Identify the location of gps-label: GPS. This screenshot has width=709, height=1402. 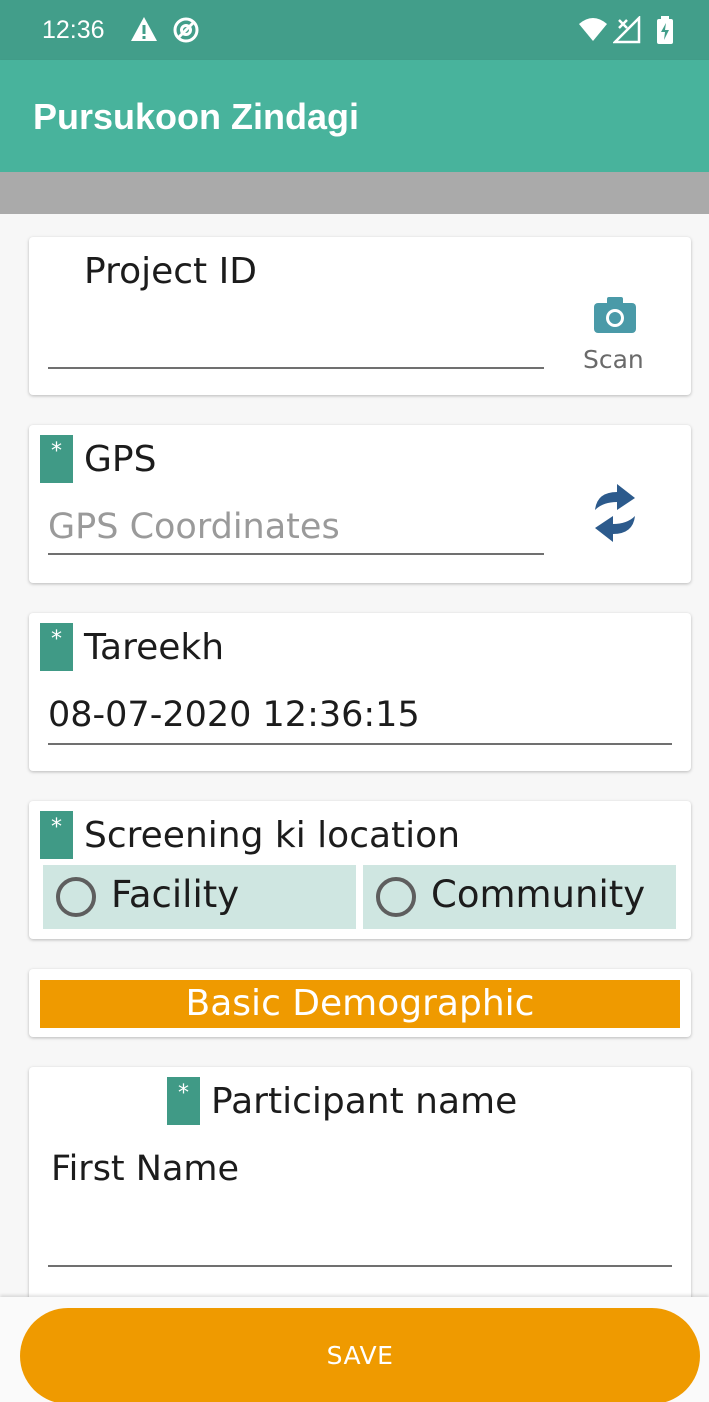
(120, 459).